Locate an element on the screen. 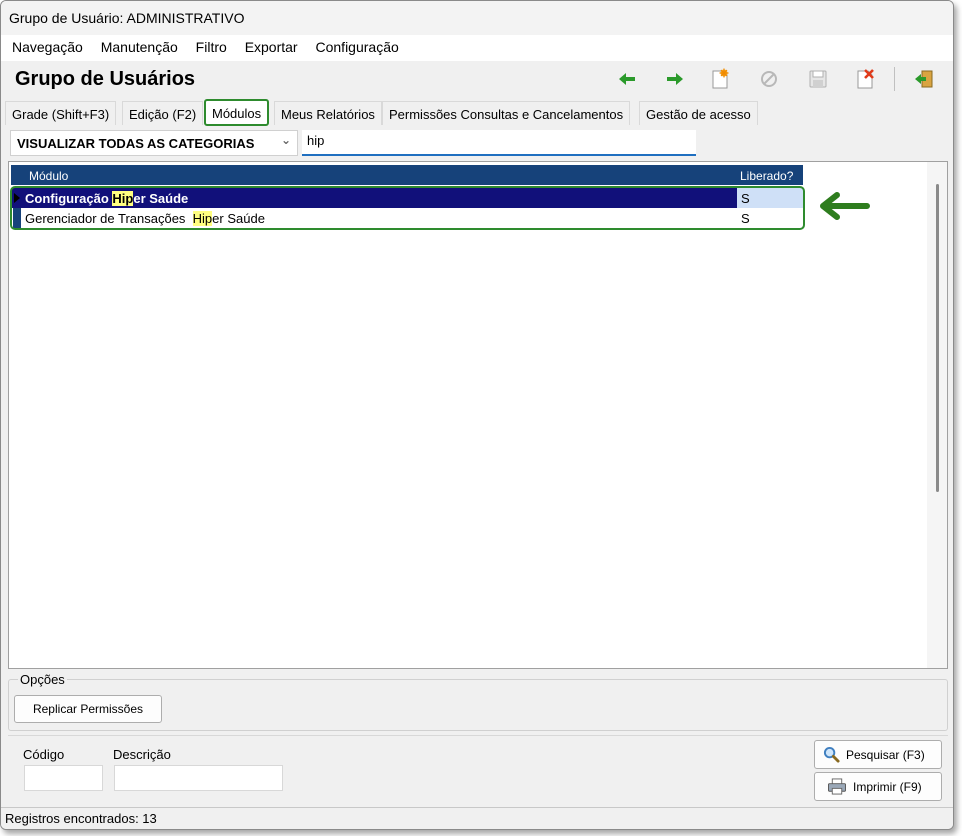 The image size is (962, 836). delete-button is located at coordinates (865, 79).